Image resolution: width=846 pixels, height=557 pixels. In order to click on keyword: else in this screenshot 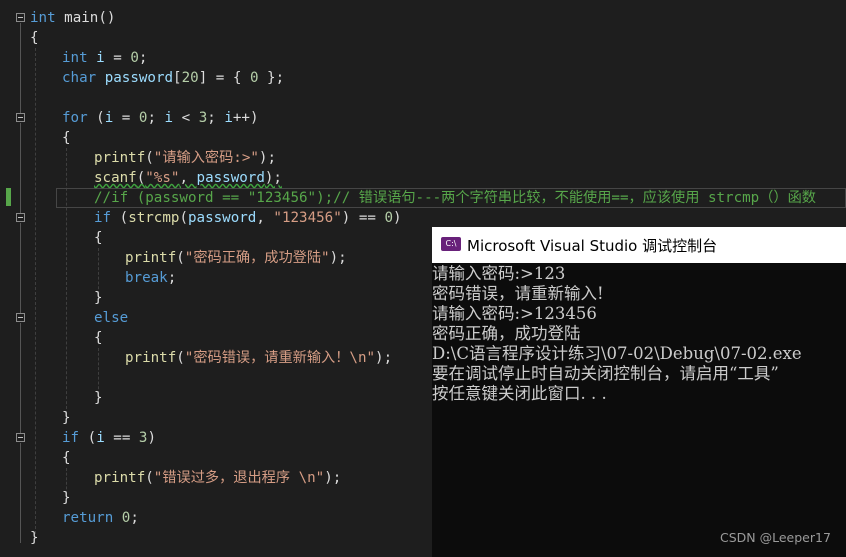, I will do `click(111, 318)`.